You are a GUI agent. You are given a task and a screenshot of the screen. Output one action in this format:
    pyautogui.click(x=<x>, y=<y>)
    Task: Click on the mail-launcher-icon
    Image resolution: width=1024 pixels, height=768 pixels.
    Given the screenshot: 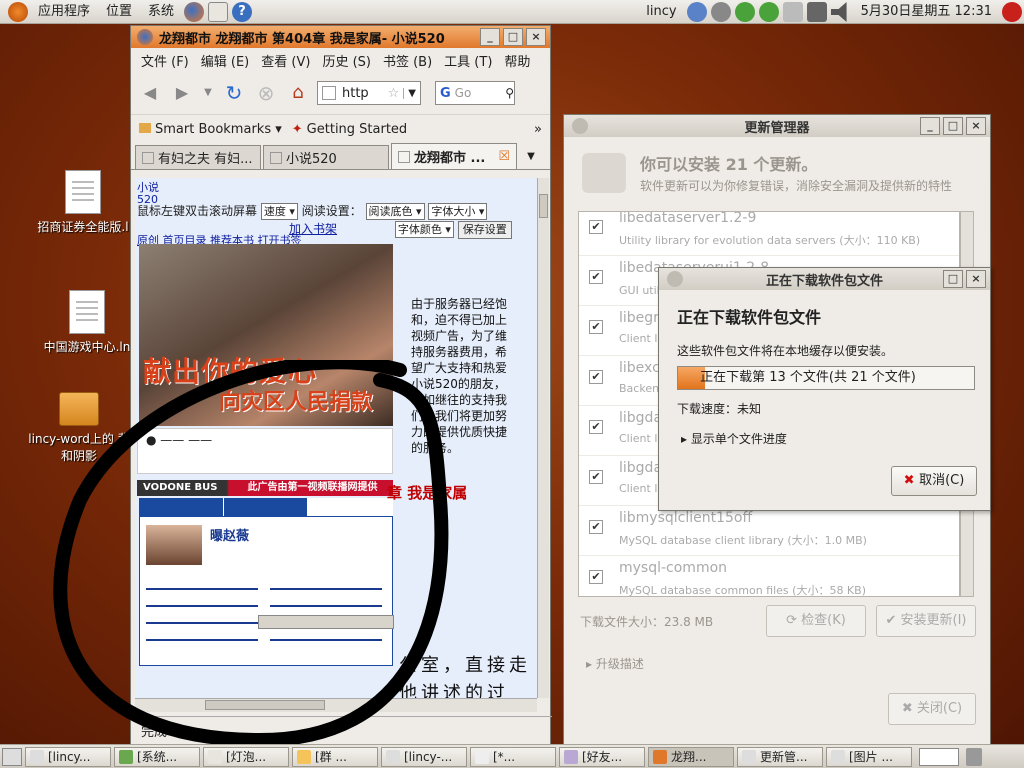 What is the action you would take?
    pyautogui.click(x=218, y=11)
    